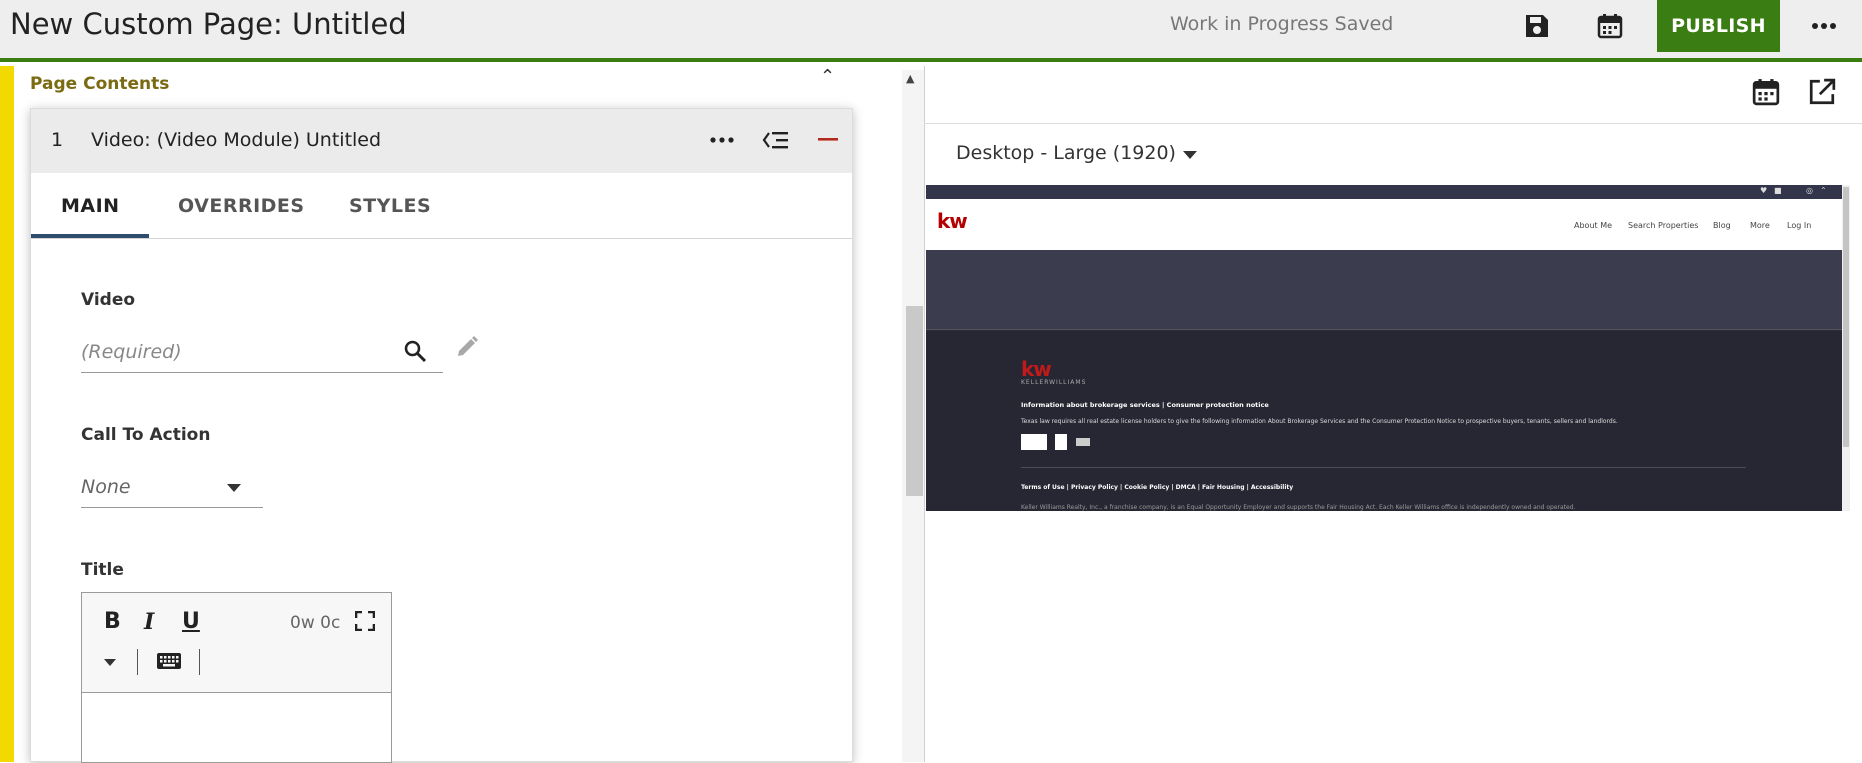 The width and height of the screenshot is (1862, 763). Describe the element at coordinates (1809, 190) in the screenshot. I see `globe-icon: ◎` at that location.